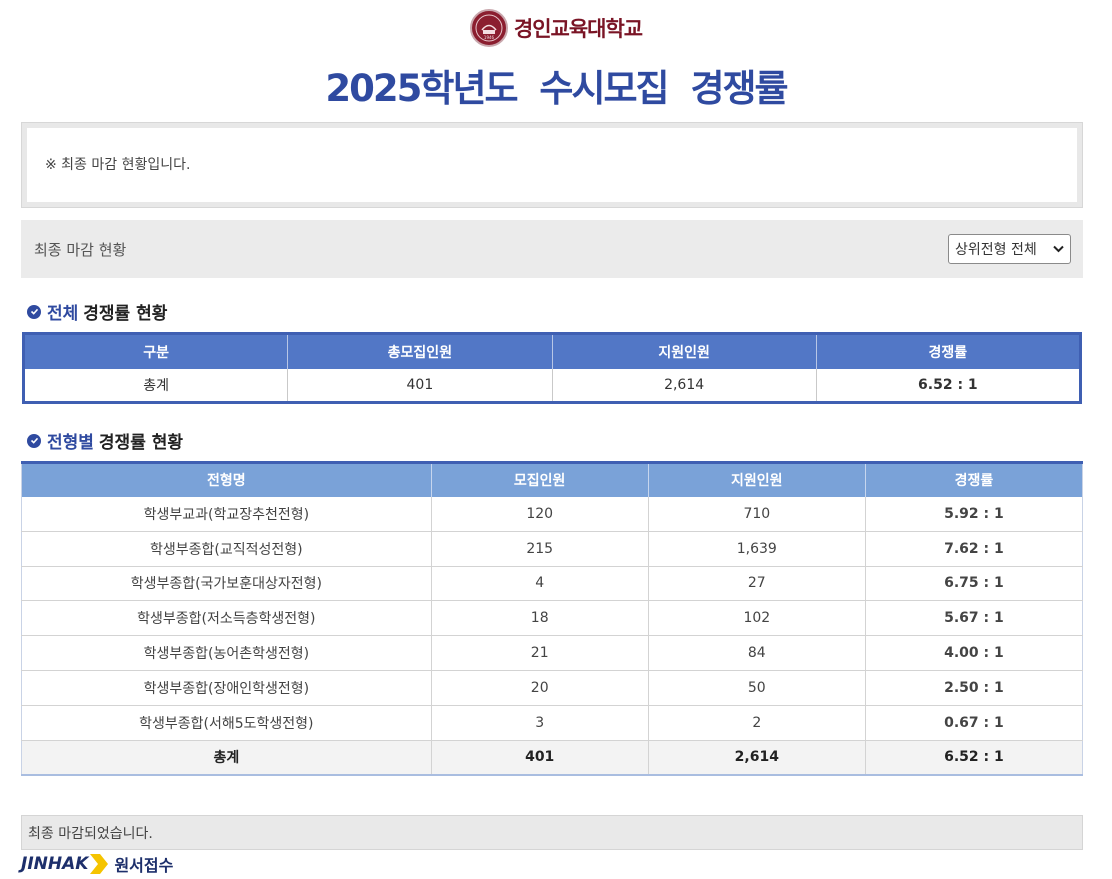 The width and height of the screenshot is (1112, 879). I want to click on section-title-accent: 전체, so click(63, 314).